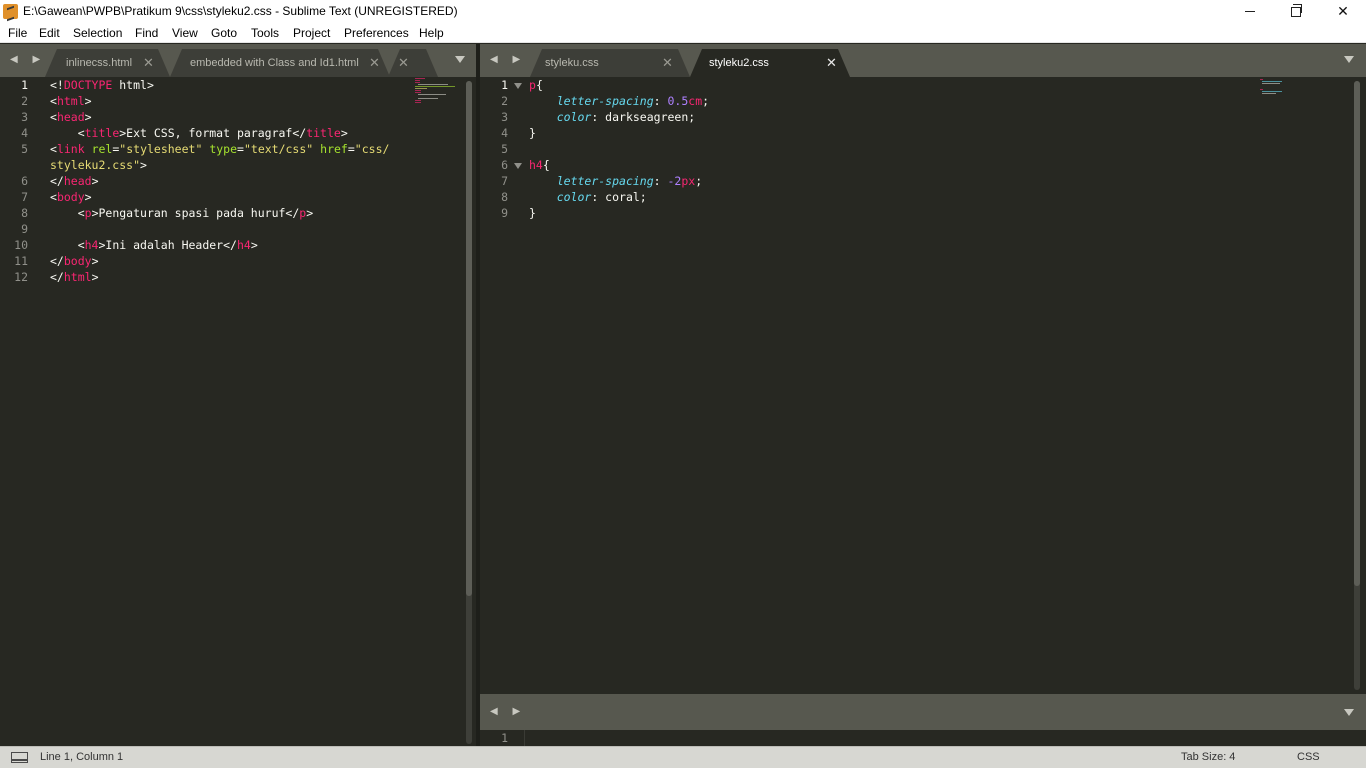  Describe the element at coordinates (24, 181) in the screenshot. I see `line-number: 6` at that location.